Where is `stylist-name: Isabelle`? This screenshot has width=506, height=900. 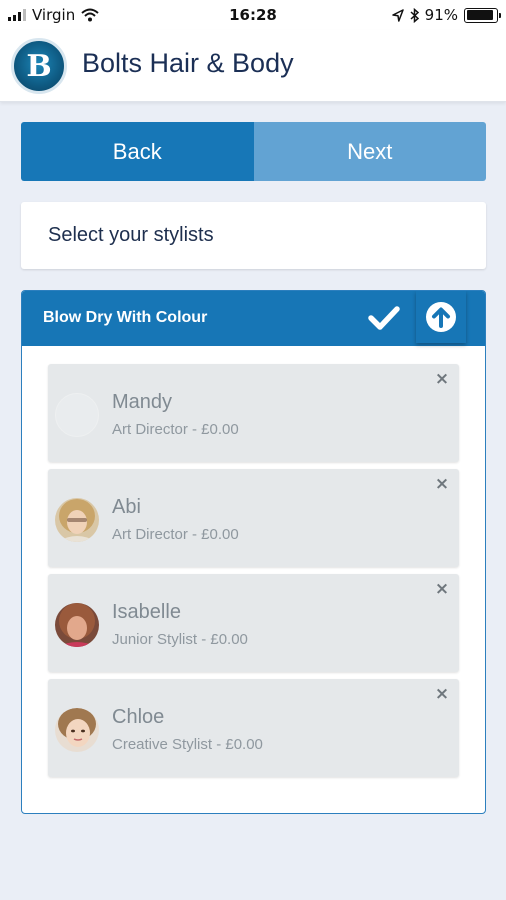 stylist-name: Isabelle is located at coordinates (146, 612).